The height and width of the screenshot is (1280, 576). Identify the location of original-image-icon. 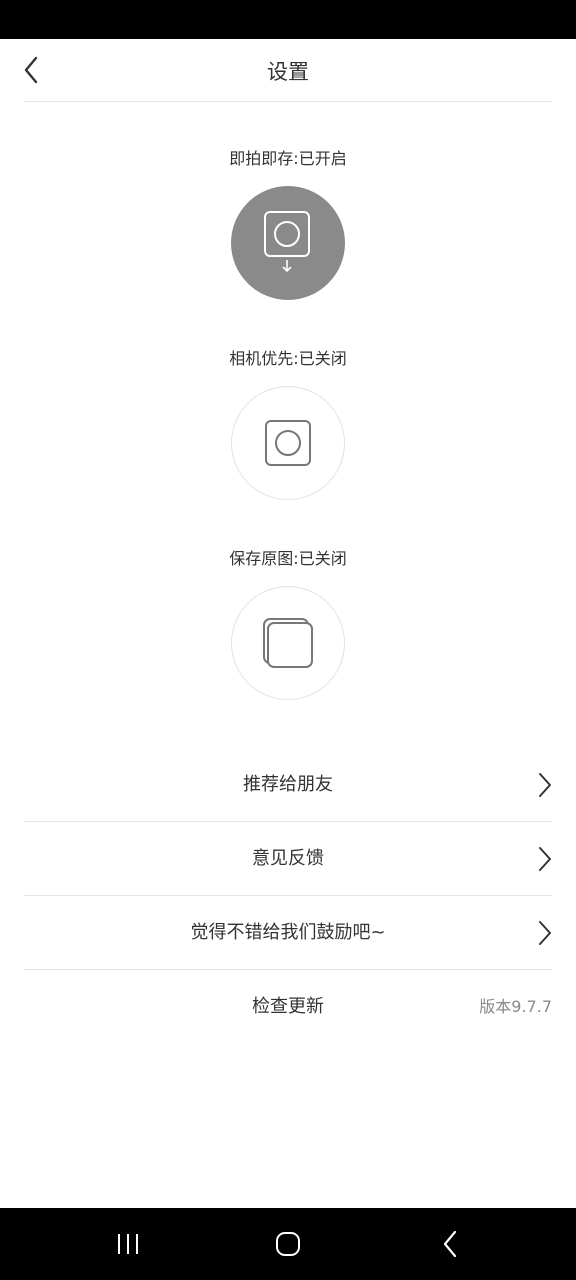
(288, 643).